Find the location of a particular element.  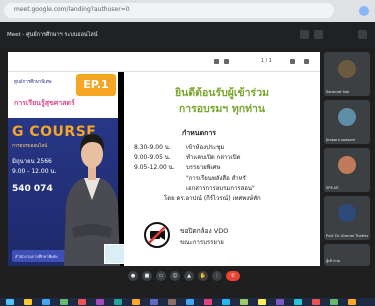

agenda-time: 9.05-12.00 น. is located at coordinates (154, 167).